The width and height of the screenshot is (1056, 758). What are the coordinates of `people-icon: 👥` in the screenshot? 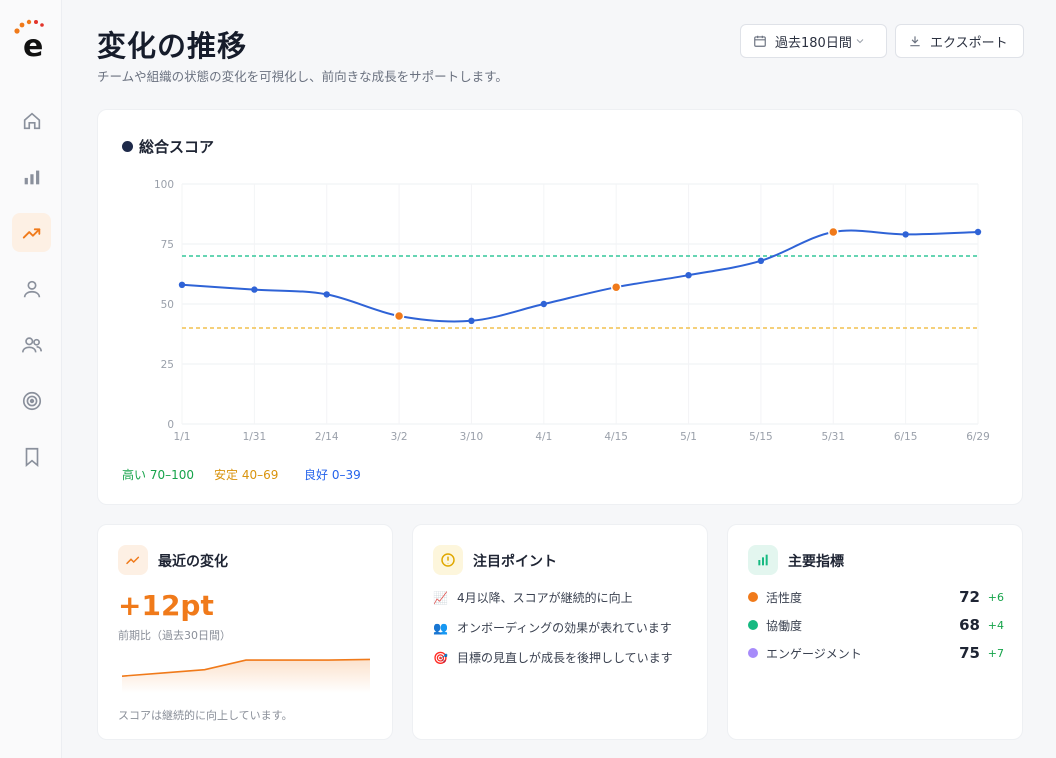 It's located at (440, 627).